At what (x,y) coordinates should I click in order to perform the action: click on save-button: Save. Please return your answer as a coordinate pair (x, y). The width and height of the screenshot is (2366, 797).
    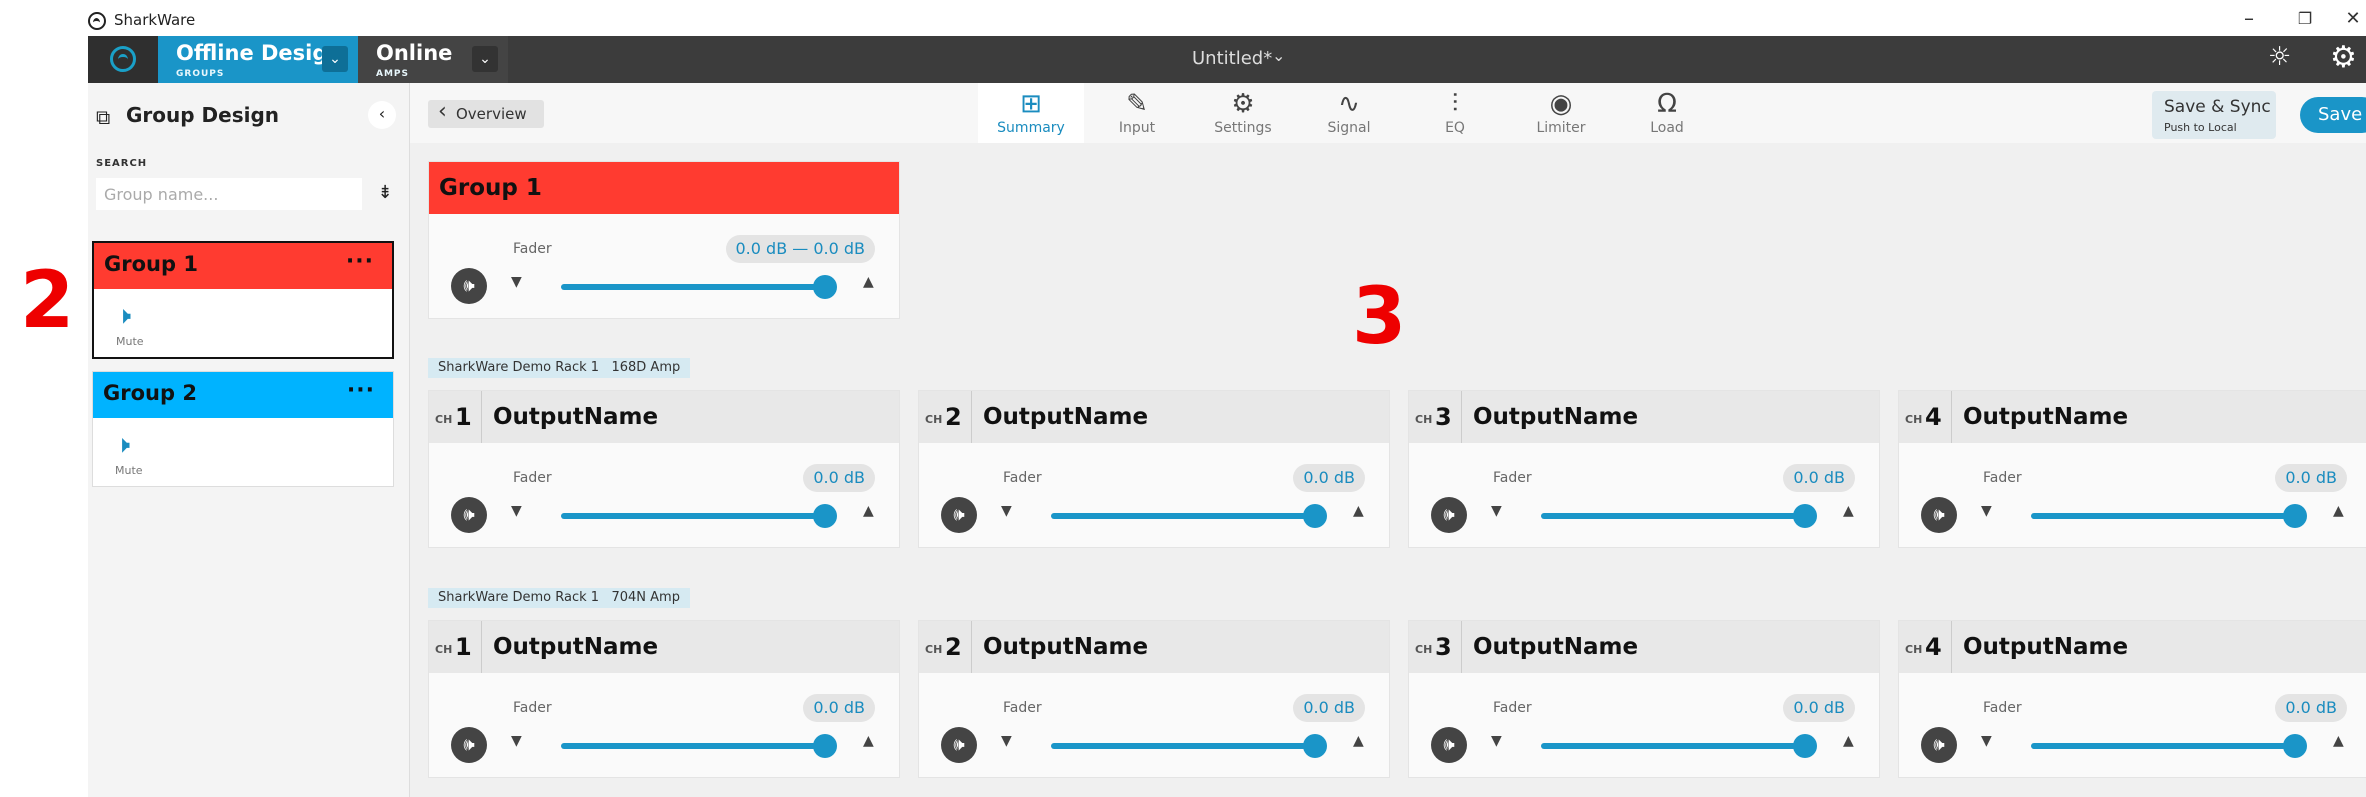
    Looking at the image, I should click on (2333, 115).